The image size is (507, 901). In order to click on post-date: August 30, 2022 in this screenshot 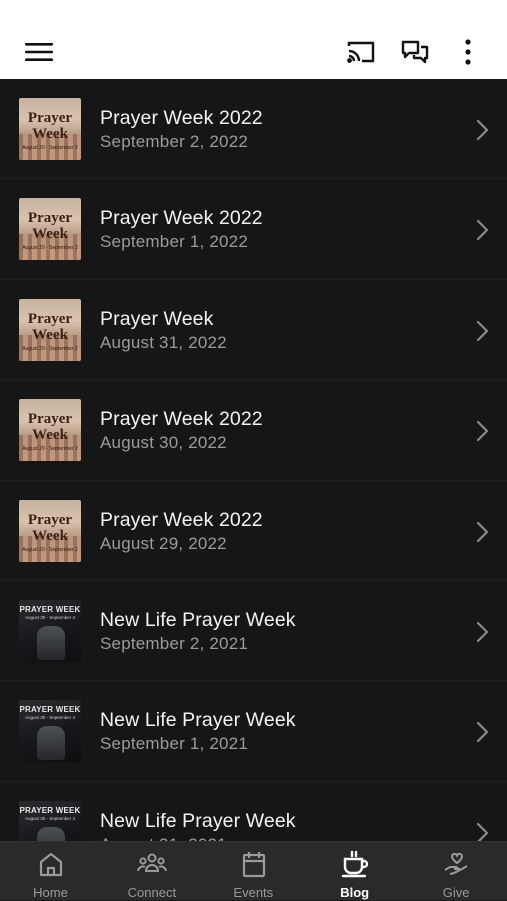, I will do `click(163, 443)`.